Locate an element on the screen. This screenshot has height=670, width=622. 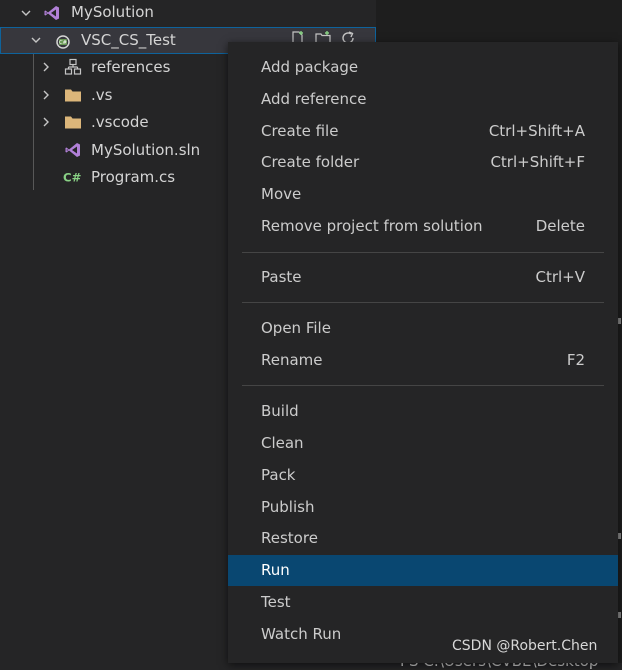
menu-item-label: Publish is located at coordinates (288, 507).